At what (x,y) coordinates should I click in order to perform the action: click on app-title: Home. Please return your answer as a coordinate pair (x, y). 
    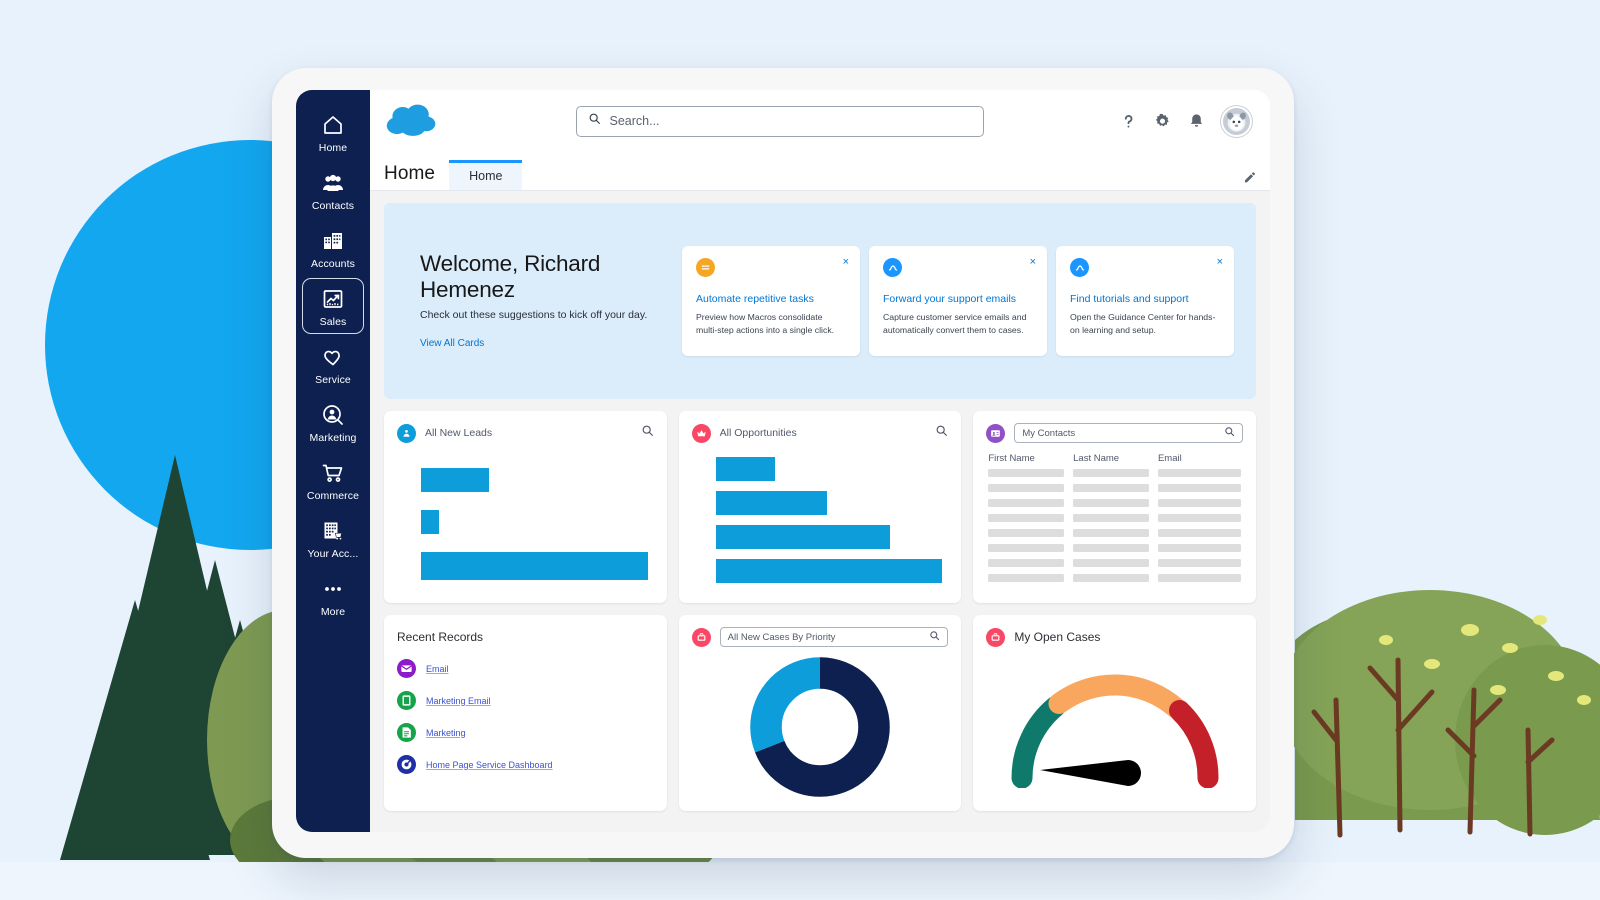
    Looking at the image, I should click on (410, 173).